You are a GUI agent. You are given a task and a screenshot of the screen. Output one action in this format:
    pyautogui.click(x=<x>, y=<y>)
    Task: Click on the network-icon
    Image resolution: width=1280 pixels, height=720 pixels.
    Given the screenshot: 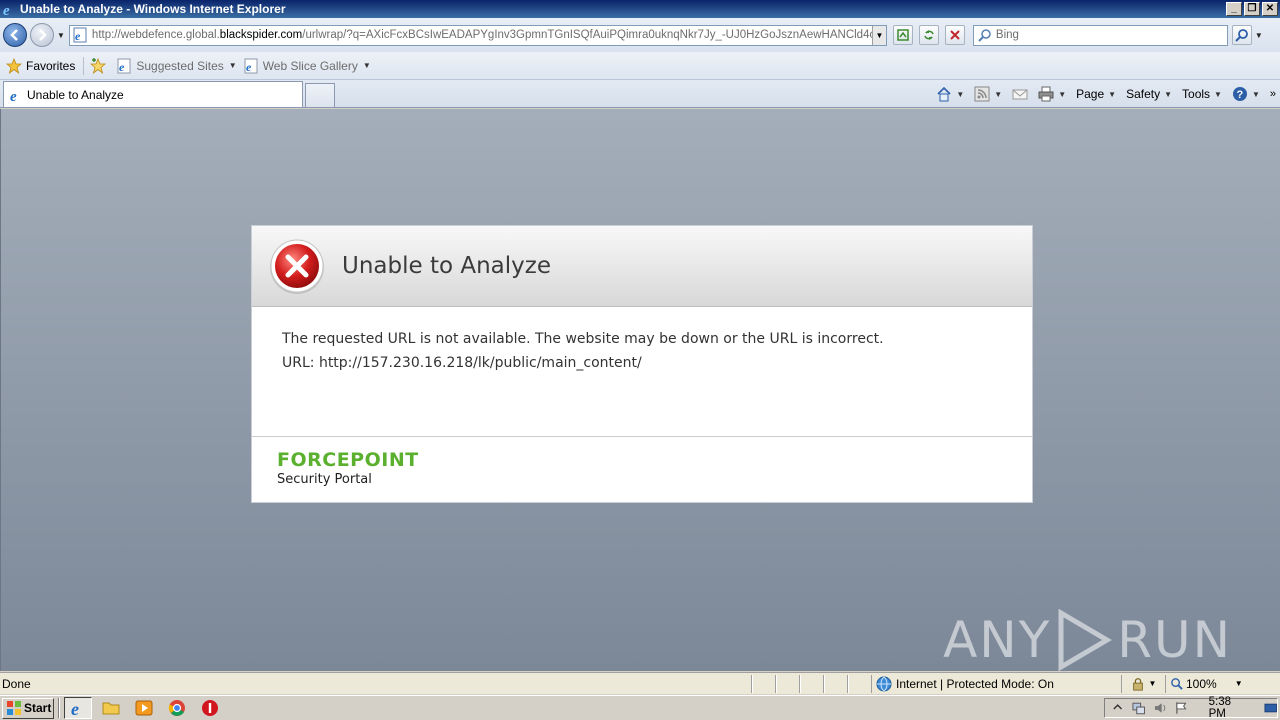 What is the action you would take?
    pyautogui.click(x=1139, y=708)
    